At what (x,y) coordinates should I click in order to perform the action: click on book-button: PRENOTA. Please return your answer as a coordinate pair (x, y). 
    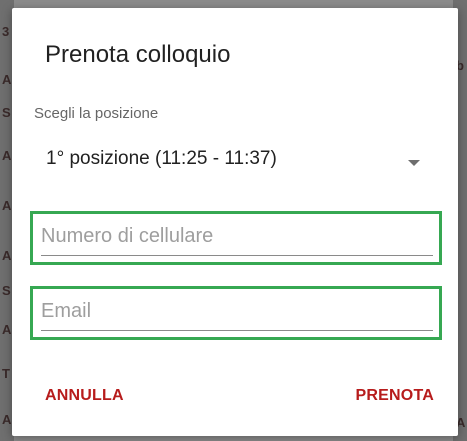
    Looking at the image, I should click on (395, 396).